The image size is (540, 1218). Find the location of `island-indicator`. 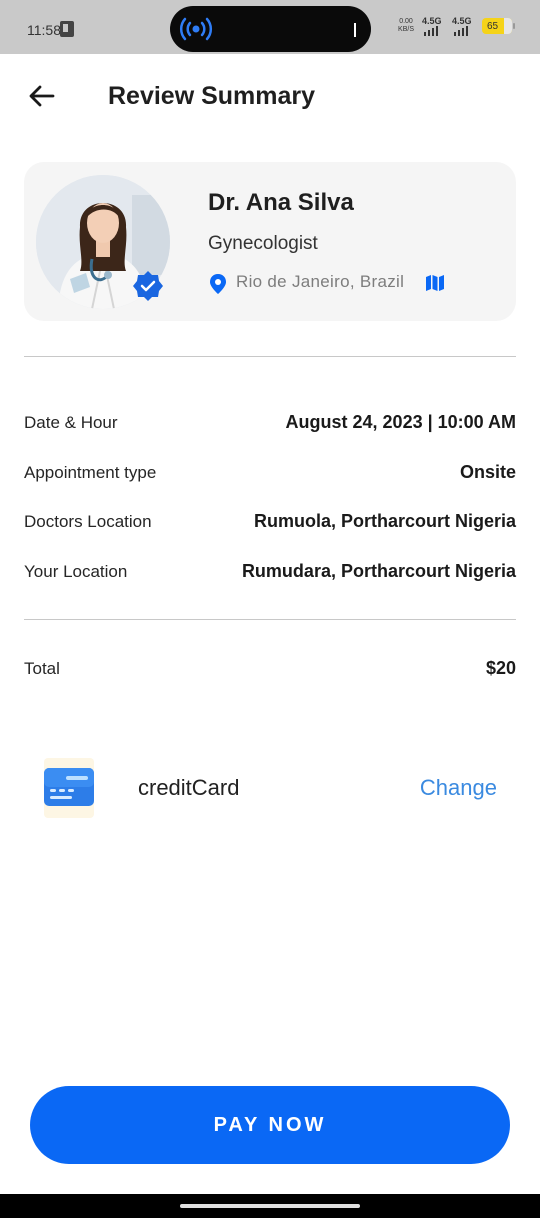

island-indicator is located at coordinates (355, 30).